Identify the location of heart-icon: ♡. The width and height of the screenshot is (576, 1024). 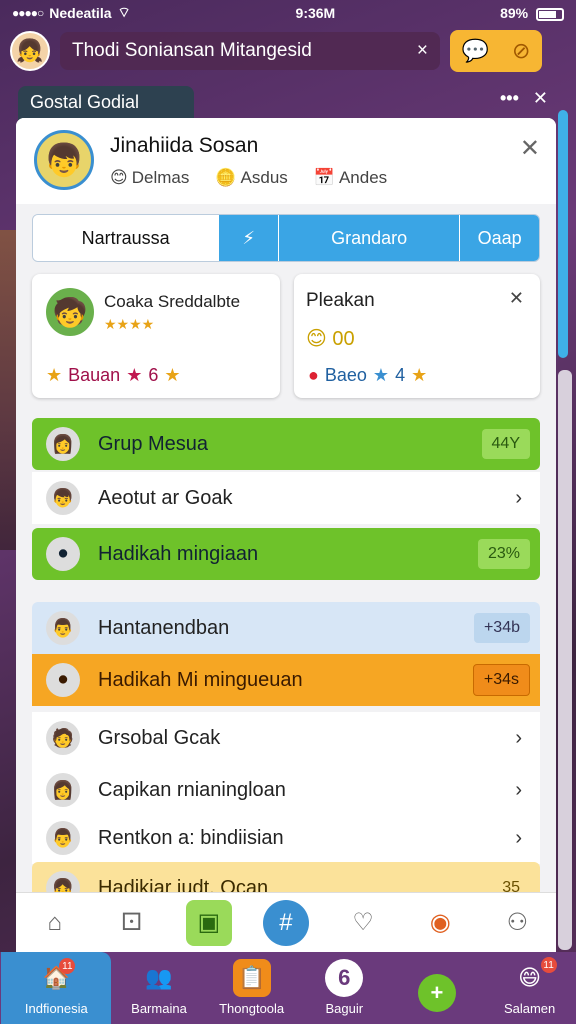
(363, 923).